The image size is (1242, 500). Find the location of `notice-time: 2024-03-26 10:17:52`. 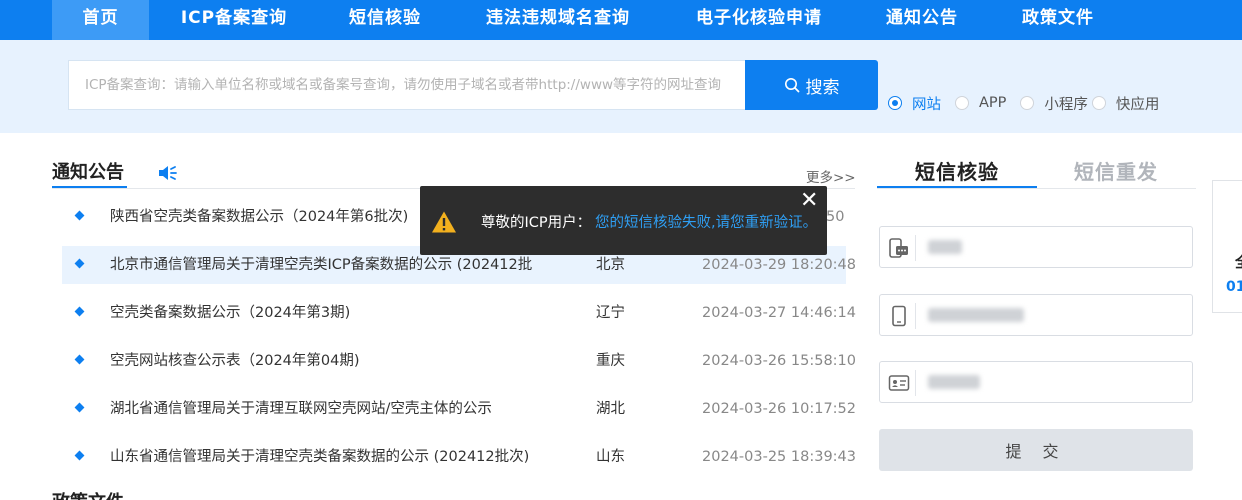

notice-time: 2024-03-26 10:17:52 is located at coordinates (779, 409).